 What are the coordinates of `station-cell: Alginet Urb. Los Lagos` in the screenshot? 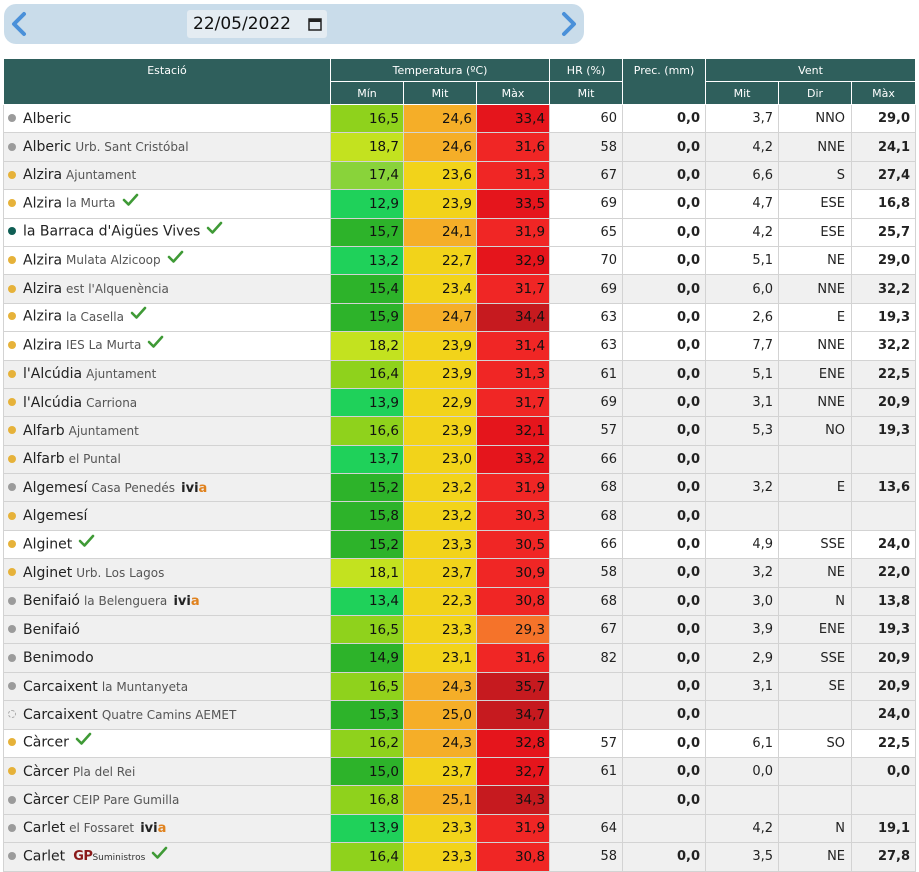 It's located at (167, 573).